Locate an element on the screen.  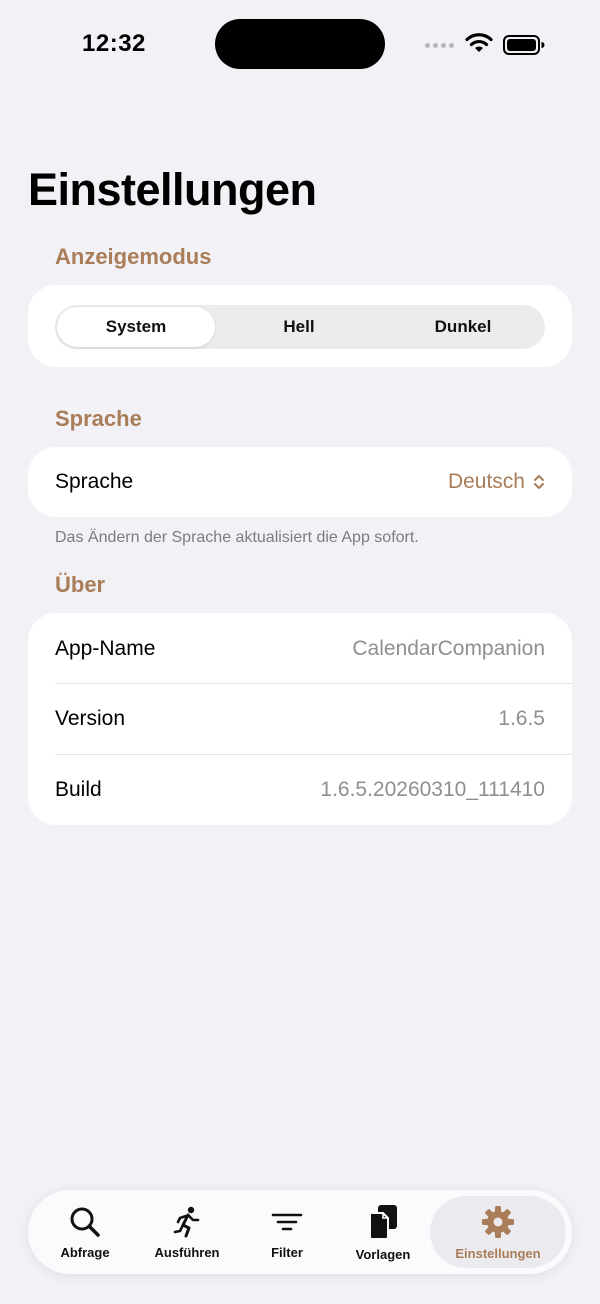
language-card: Sprache Deutsch is located at coordinates (300, 482).